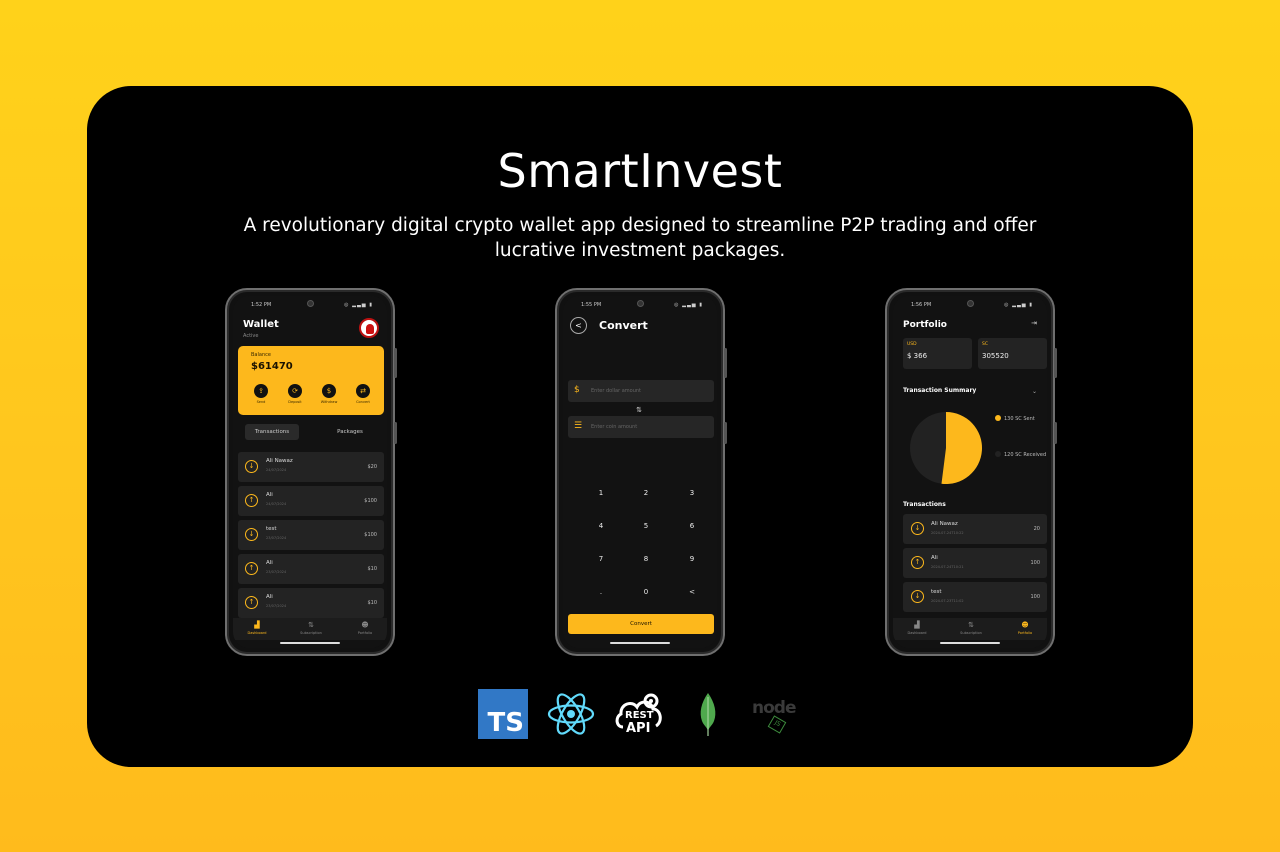 This screenshot has height=852, width=1280. Describe the element at coordinates (372, 569) in the screenshot. I see `tx-amount: $10` at that location.